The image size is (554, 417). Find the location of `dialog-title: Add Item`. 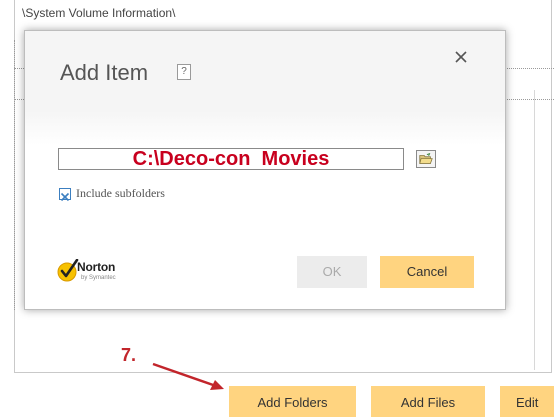

dialog-title: Add Item is located at coordinates (104, 72).